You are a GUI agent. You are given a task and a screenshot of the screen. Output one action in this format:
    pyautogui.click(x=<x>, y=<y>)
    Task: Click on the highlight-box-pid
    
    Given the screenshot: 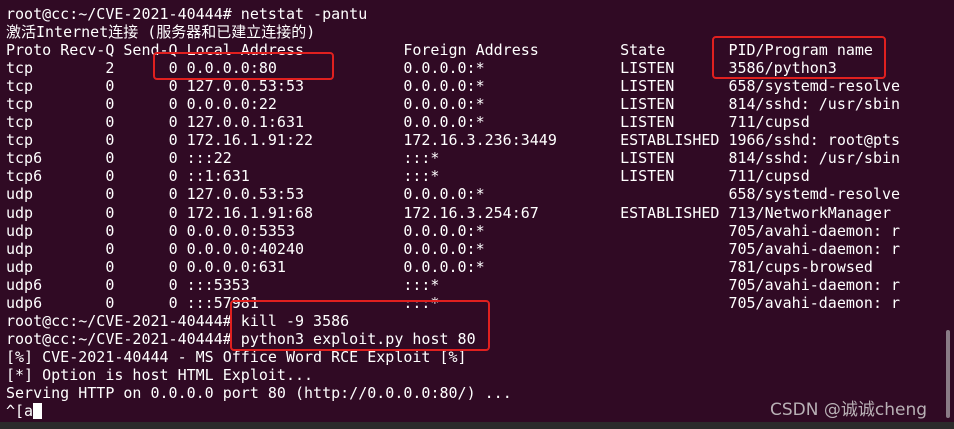 What is the action you would take?
    pyautogui.click(x=799, y=57)
    